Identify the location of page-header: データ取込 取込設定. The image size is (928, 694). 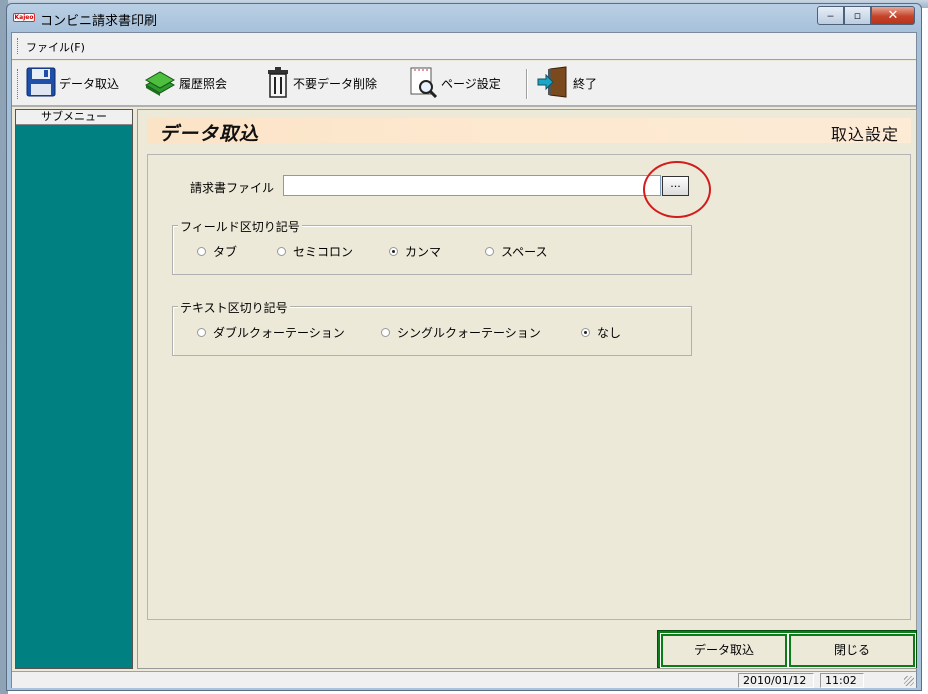
(529, 131).